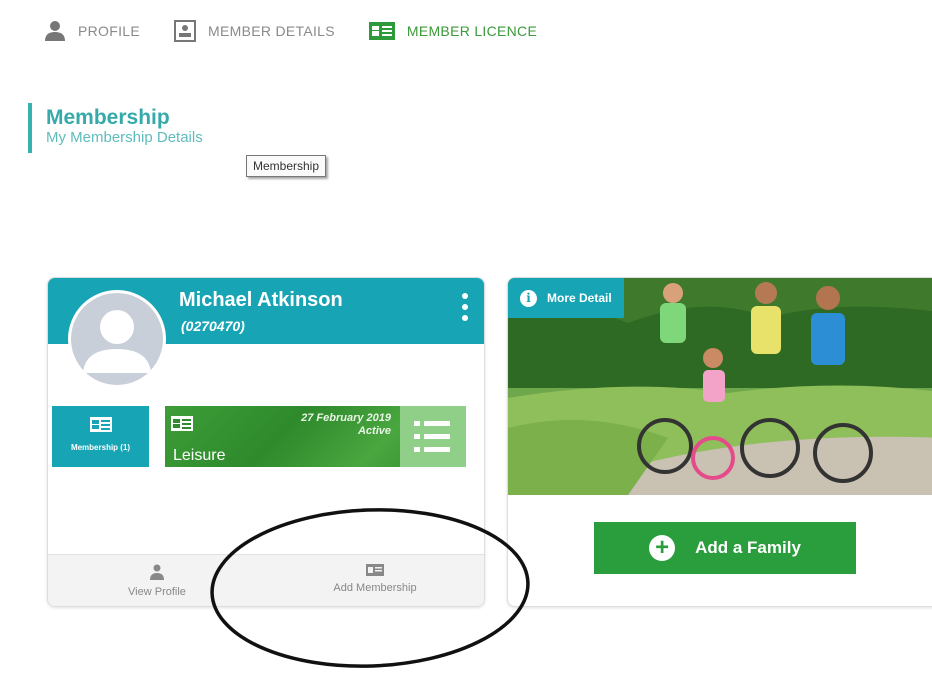  I want to click on add-membership-label: Add Membership, so click(375, 588).